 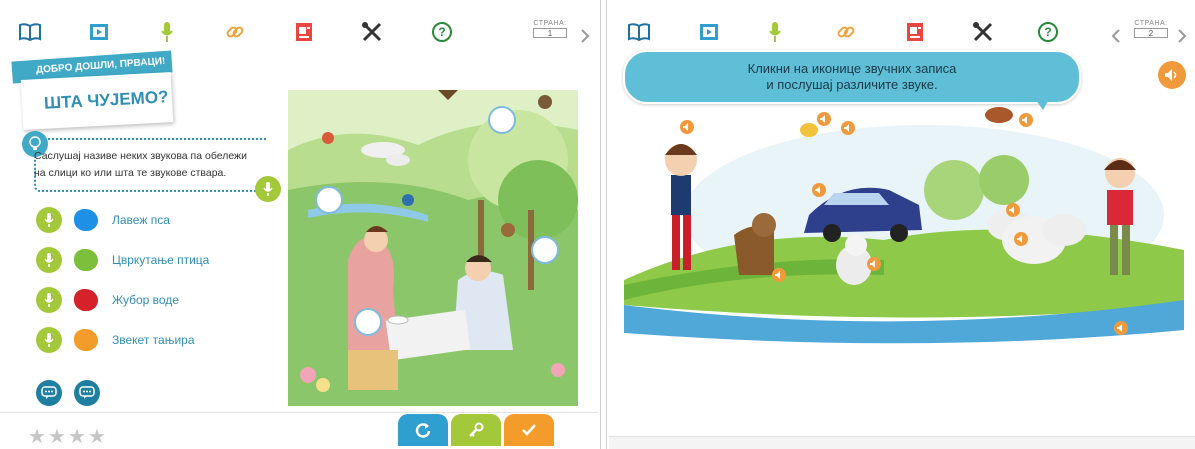 I want to click on previous-page-arrow-icon, so click(x=1116, y=36).